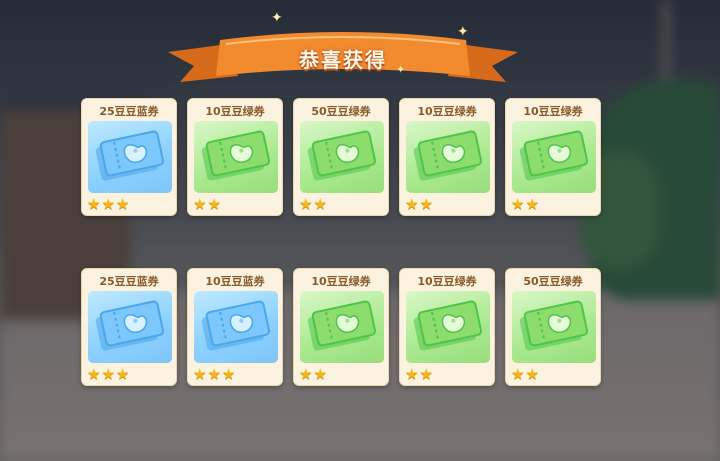 This screenshot has height=461, width=720. What do you see at coordinates (235, 281) in the screenshot?
I see `reward-label: 10豆豆蓝券` at bounding box center [235, 281].